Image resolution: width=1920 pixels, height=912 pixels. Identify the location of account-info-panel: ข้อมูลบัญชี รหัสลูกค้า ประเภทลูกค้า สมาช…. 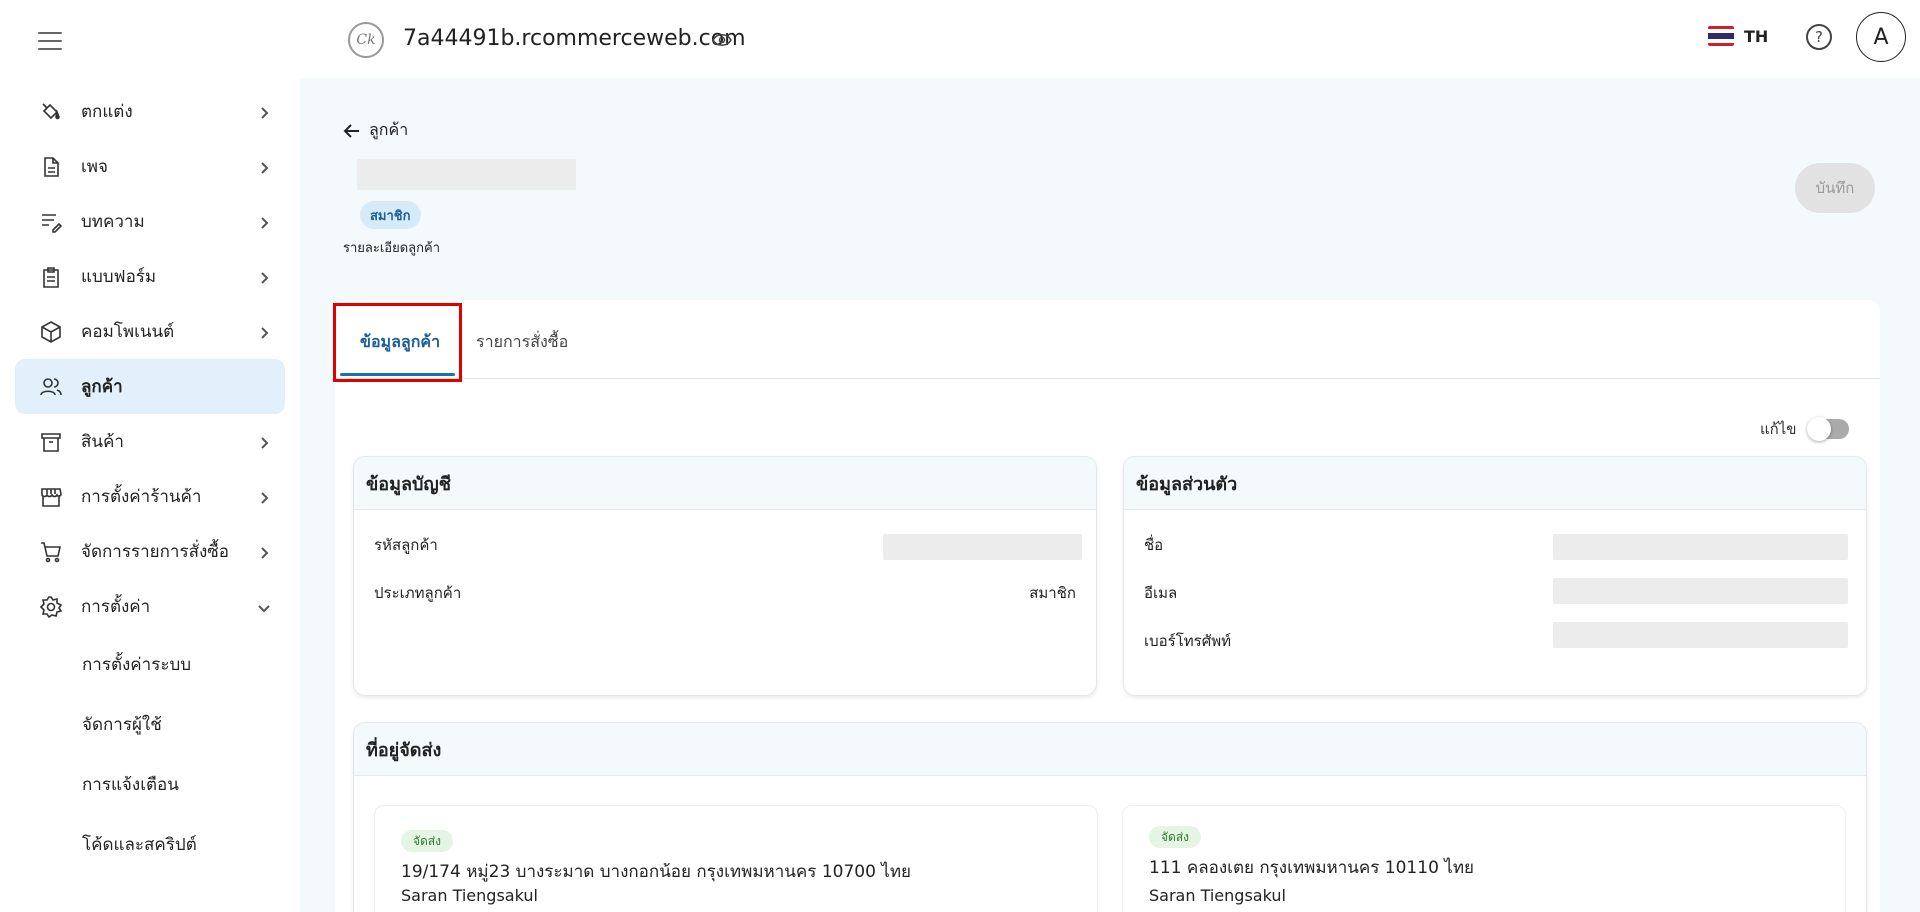
(725, 576).